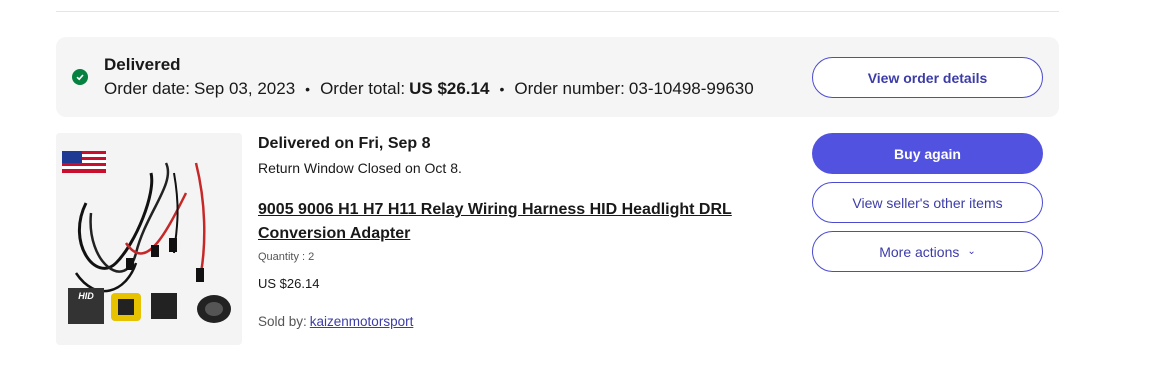  What do you see at coordinates (927, 153) in the screenshot?
I see `buy-again-button: Buy again` at bounding box center [927, 153].